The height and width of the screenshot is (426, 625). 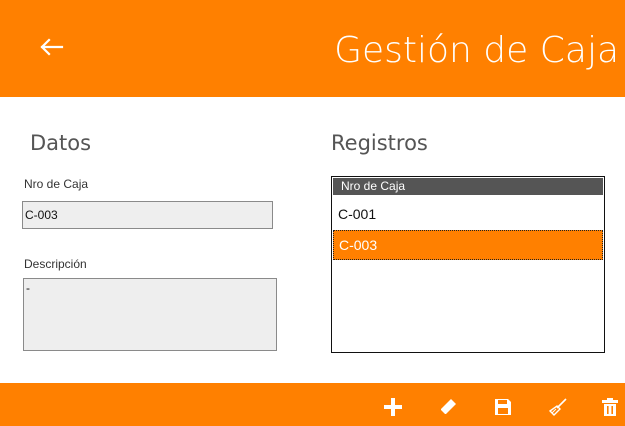 I want to click on registros-section-title: Registros, so click(x=379, y=143).